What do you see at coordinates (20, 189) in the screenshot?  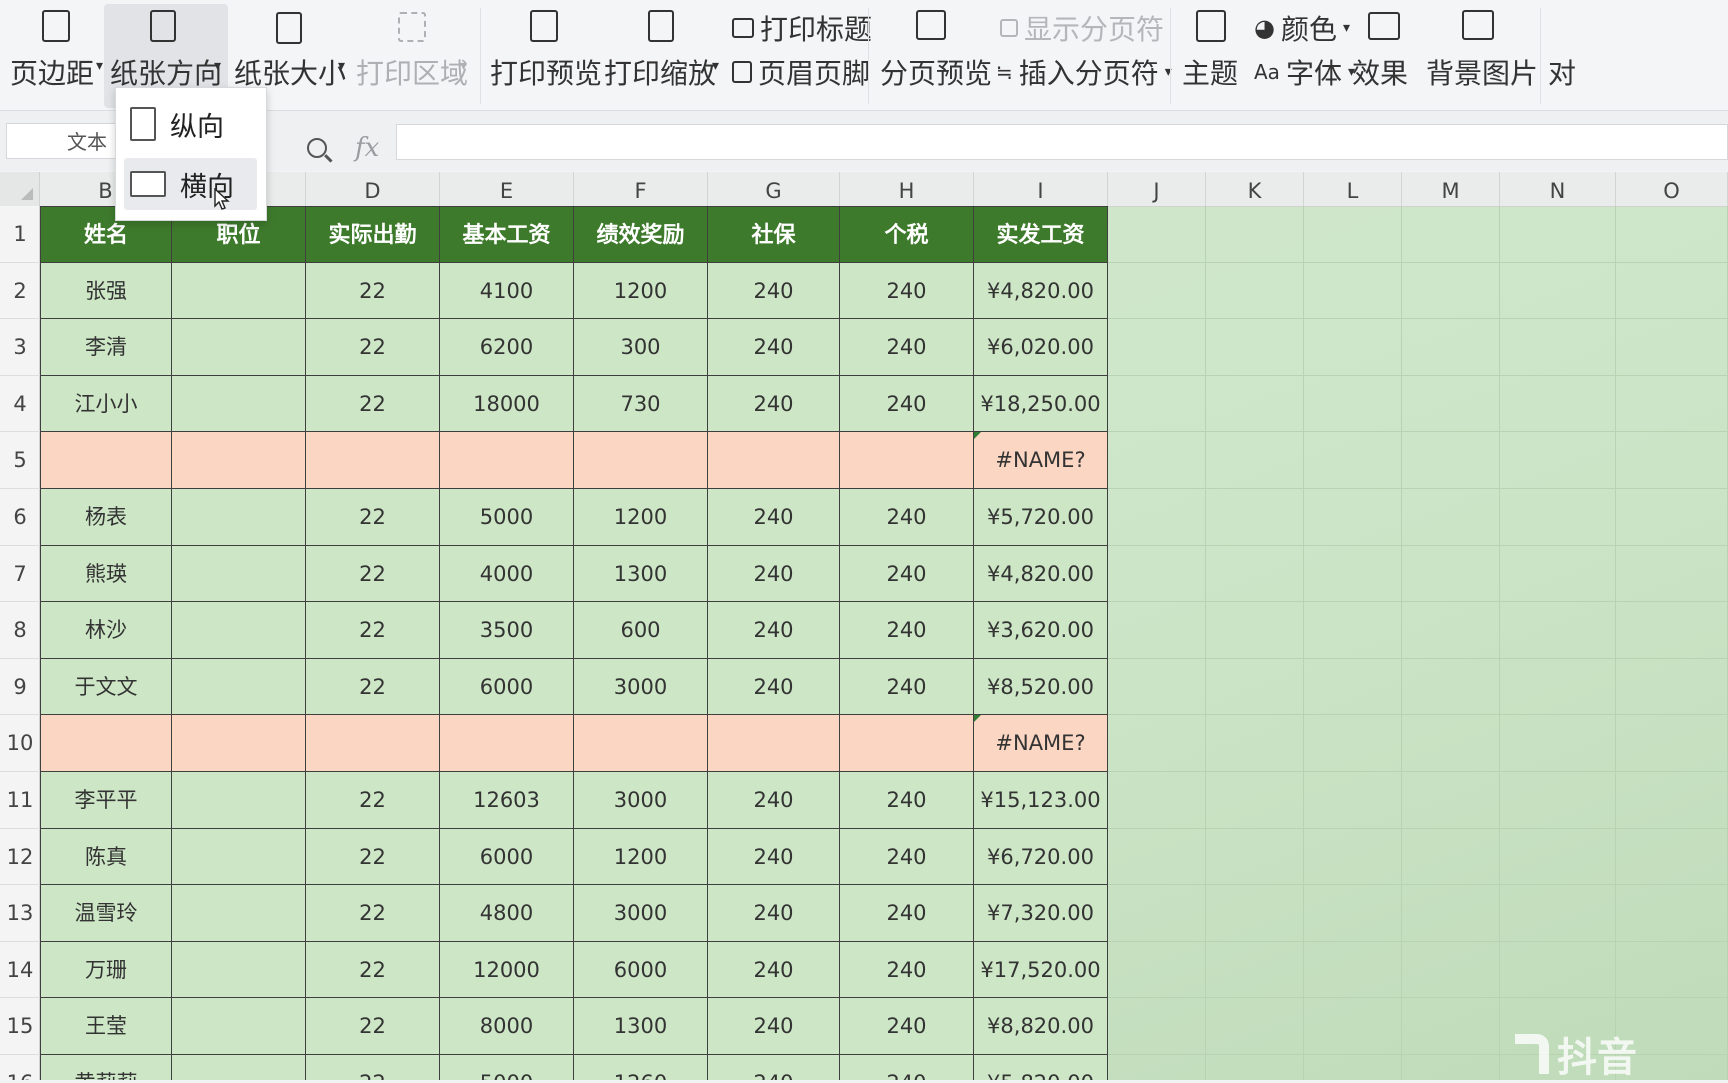 I see `select-all-corner` at bounding box center [20, 189].